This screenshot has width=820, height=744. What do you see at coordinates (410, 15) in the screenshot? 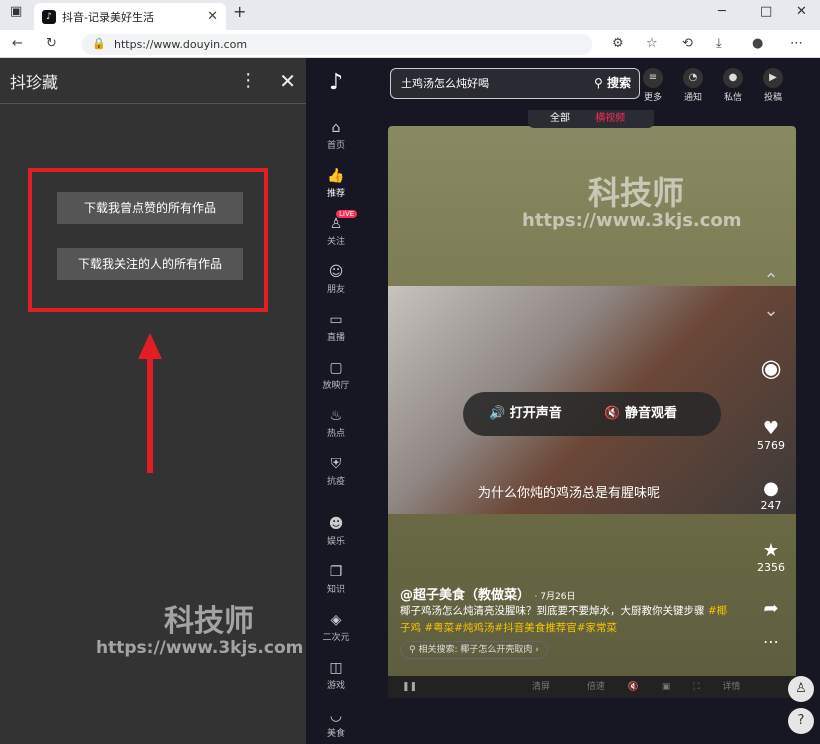
I see `browser-tabbar: ▣ ♪ 抖音-记录美好生活 ✕ + ─ □ ✕` at bounding box center [410, 15].